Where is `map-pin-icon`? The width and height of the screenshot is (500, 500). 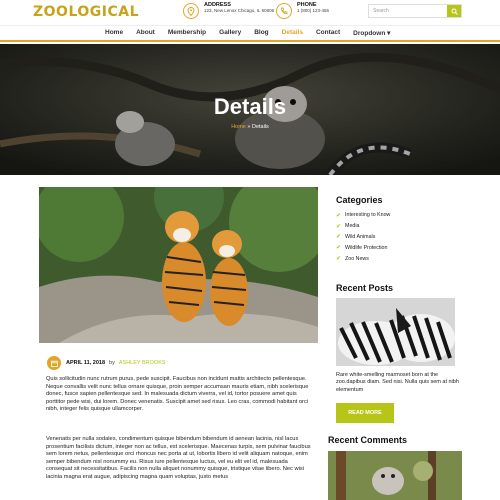
map-pin-icon is located at coordinates (191, 11).